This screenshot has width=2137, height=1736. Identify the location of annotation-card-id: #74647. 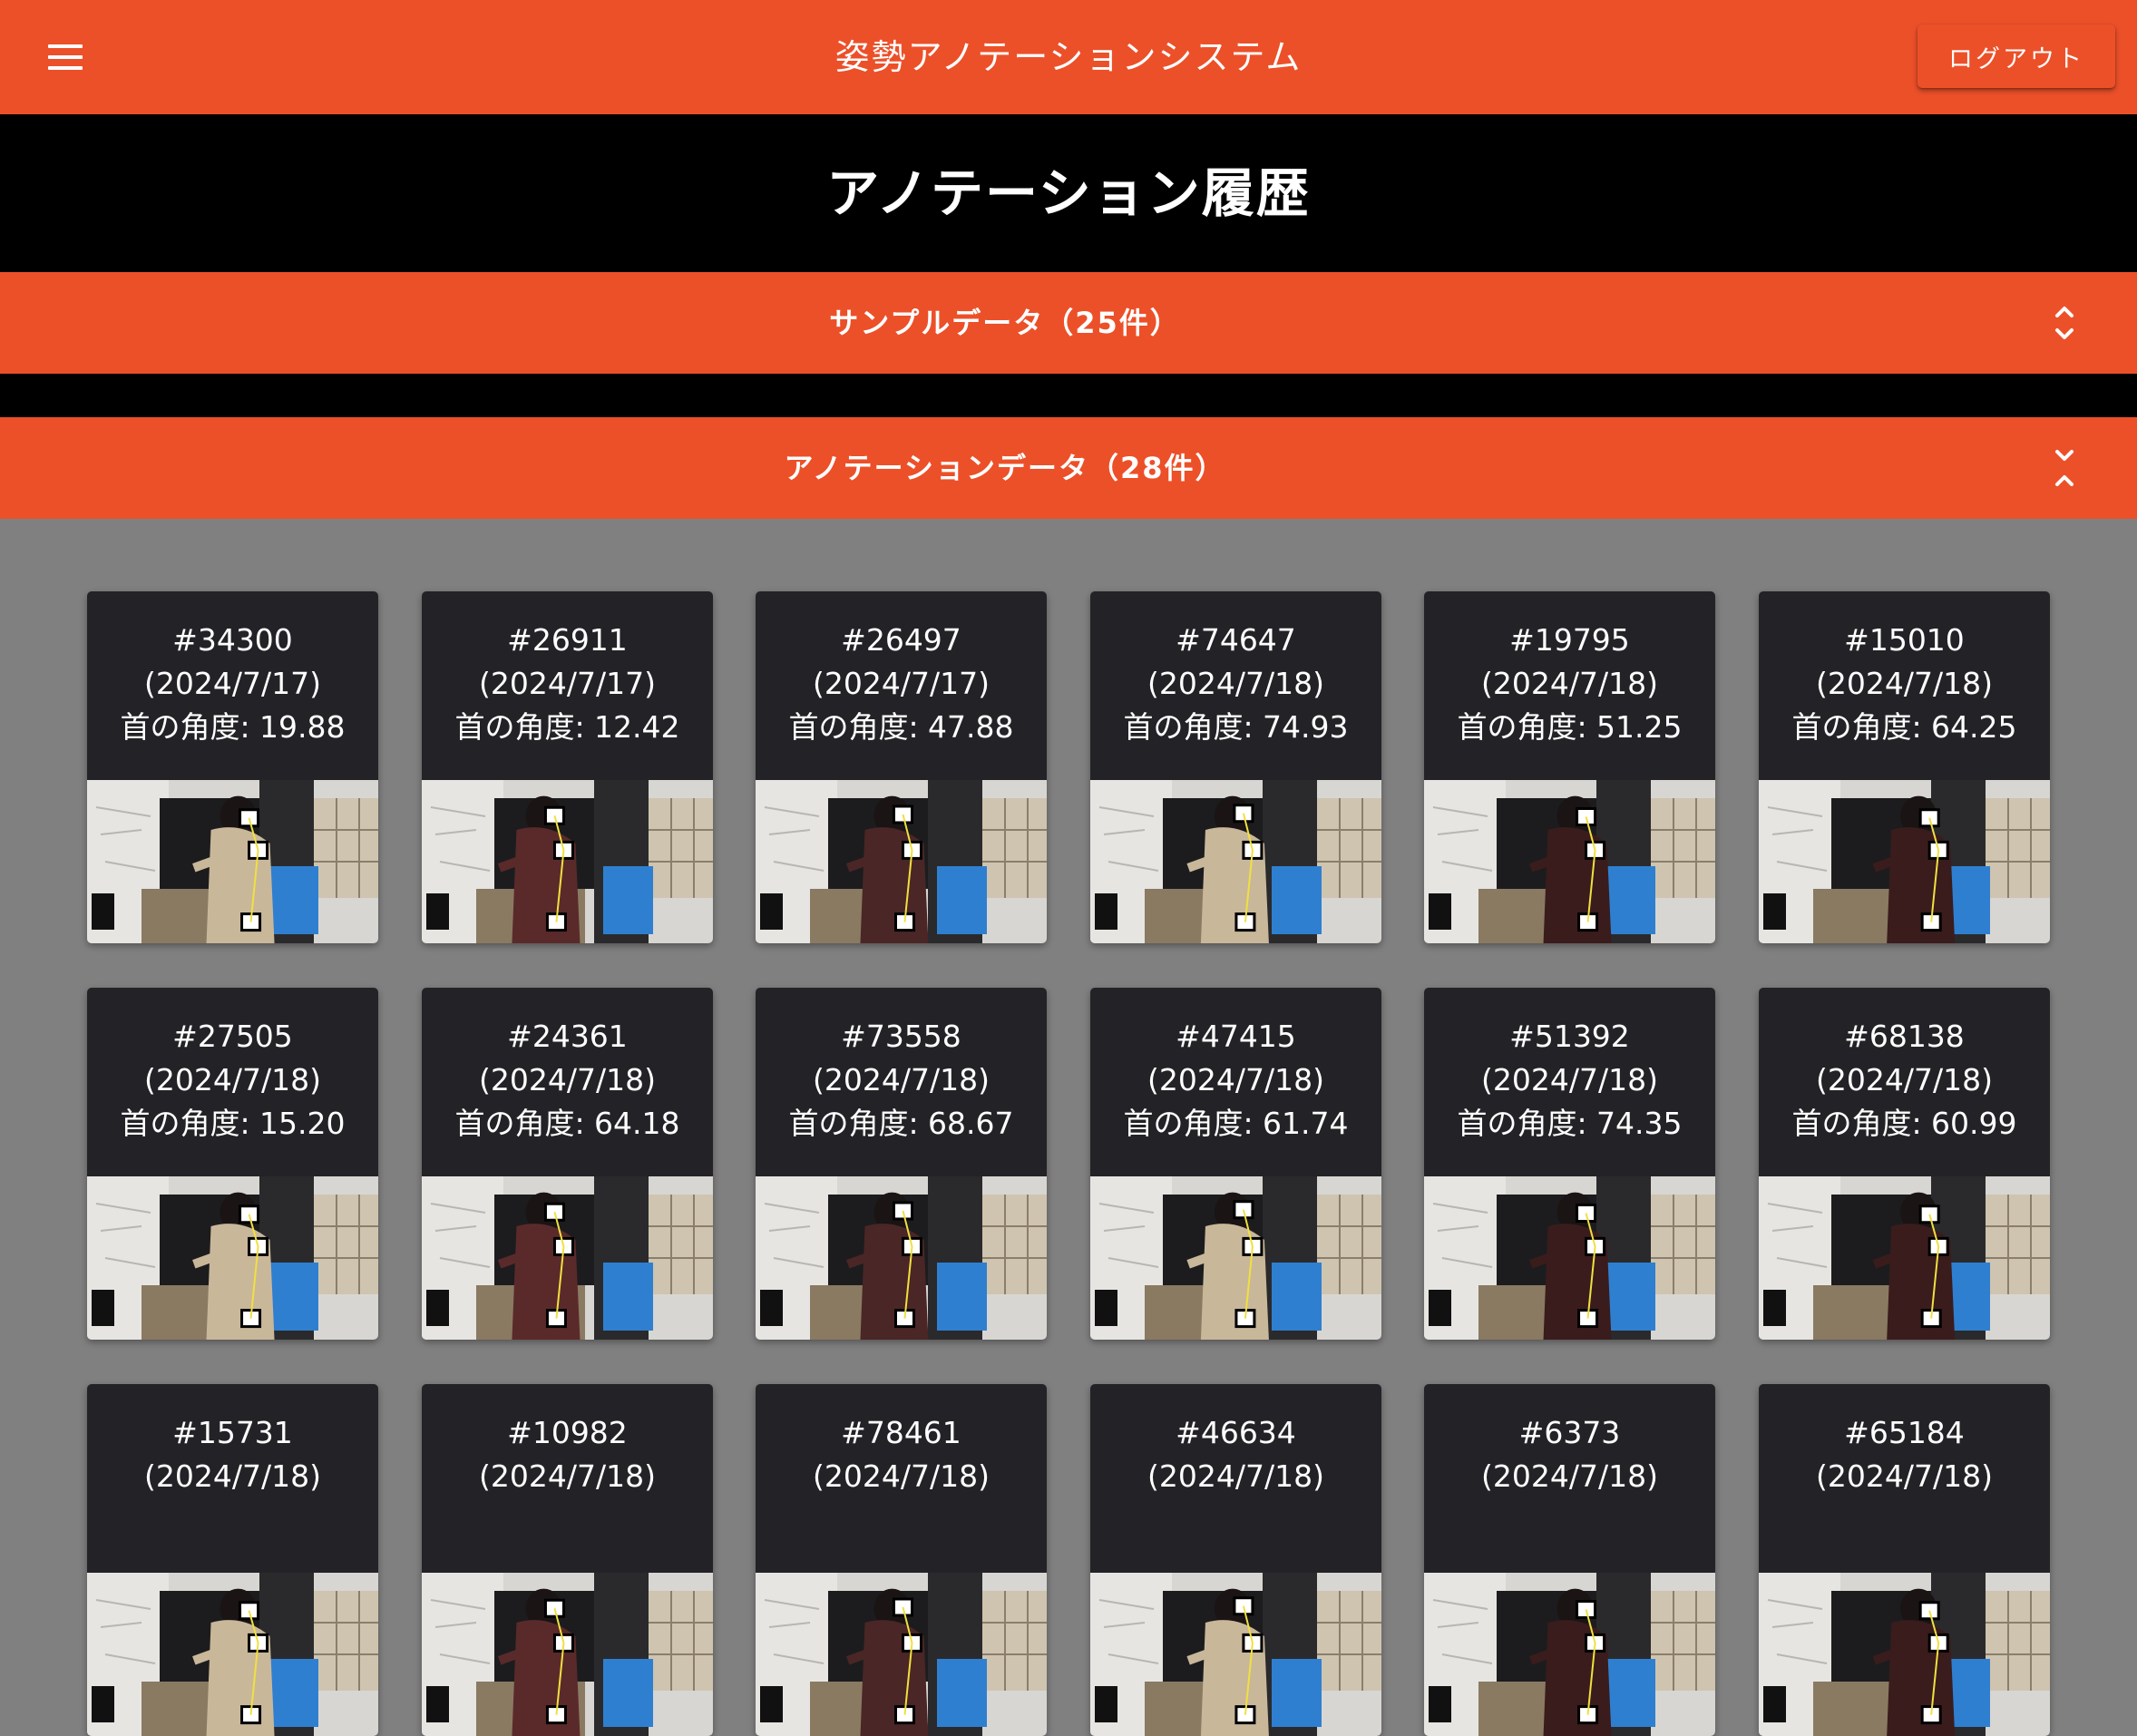
(1236, 640).